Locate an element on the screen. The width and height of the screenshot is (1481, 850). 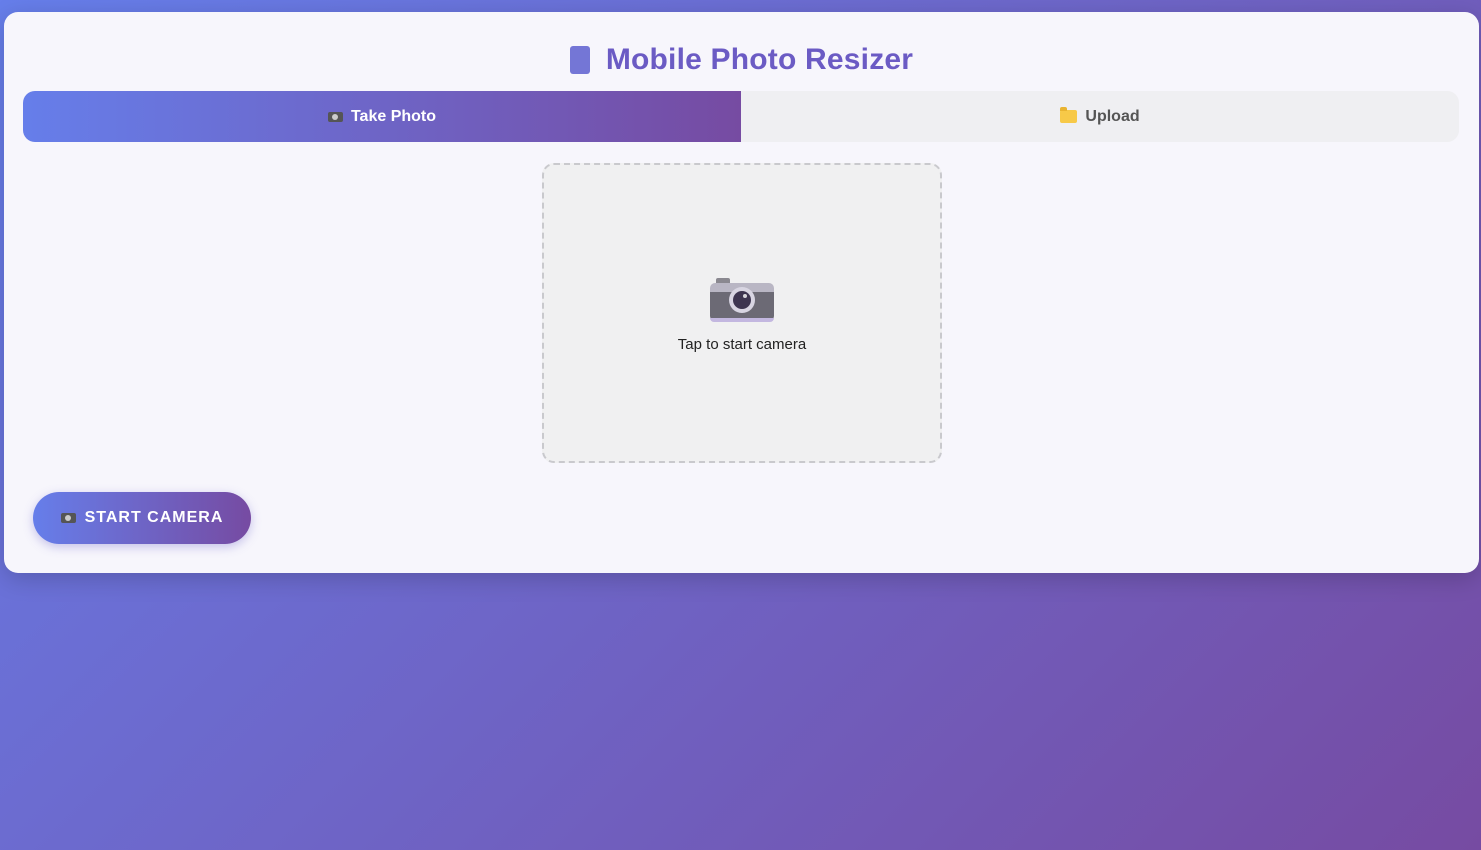
camera-preview-area: Tap to start camera is located at coordinates (742, 313).